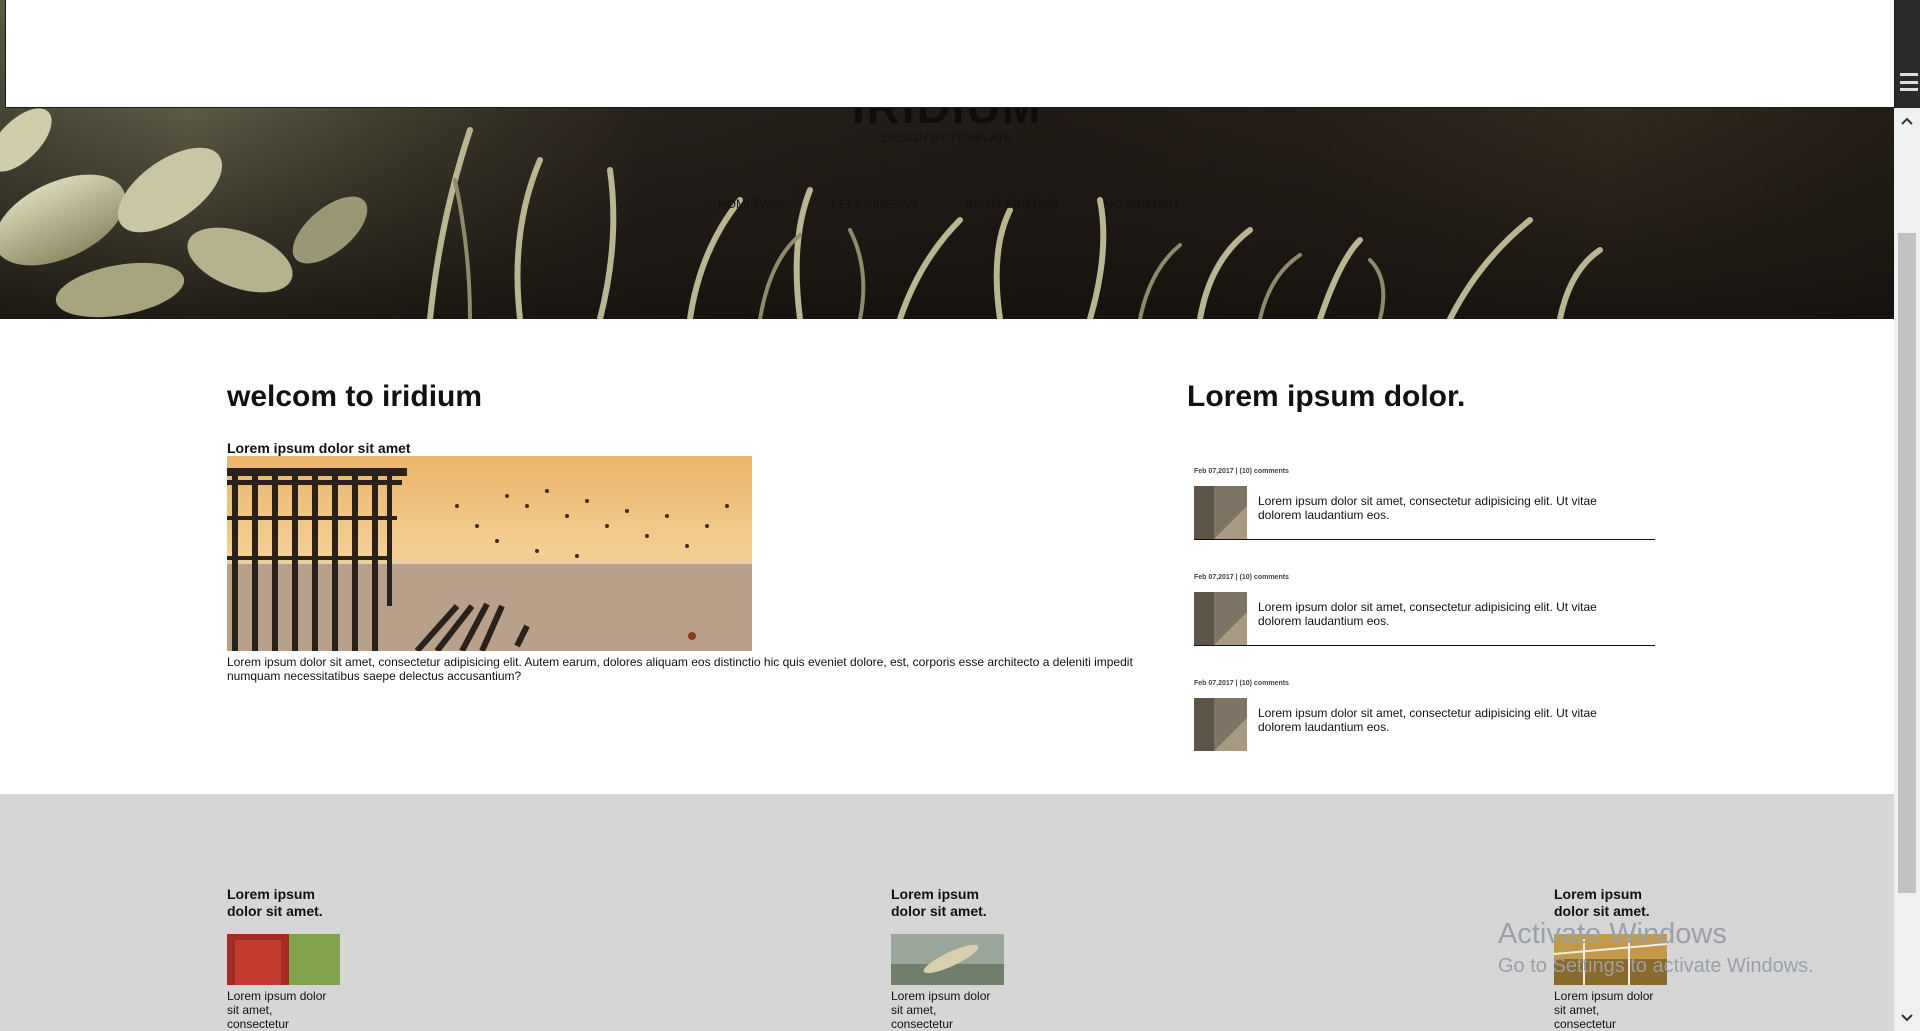 Image resolution: width=1920 pixels, height=1031 pixels. What do you see at coordinates (947, 959) in the screenshot?
I see `wheat-image` at bounding box center [947, 959].